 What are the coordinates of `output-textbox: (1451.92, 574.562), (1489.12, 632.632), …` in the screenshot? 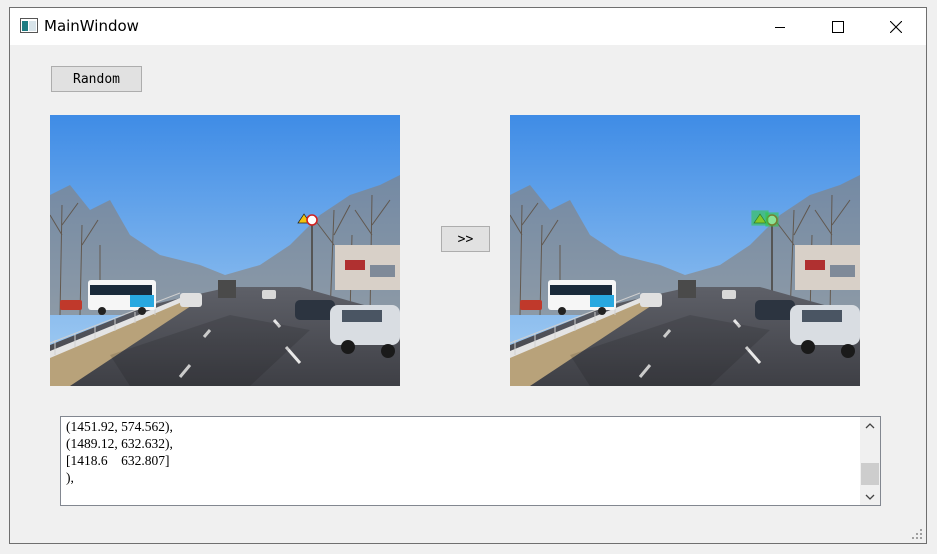 It's located at (470, 461).